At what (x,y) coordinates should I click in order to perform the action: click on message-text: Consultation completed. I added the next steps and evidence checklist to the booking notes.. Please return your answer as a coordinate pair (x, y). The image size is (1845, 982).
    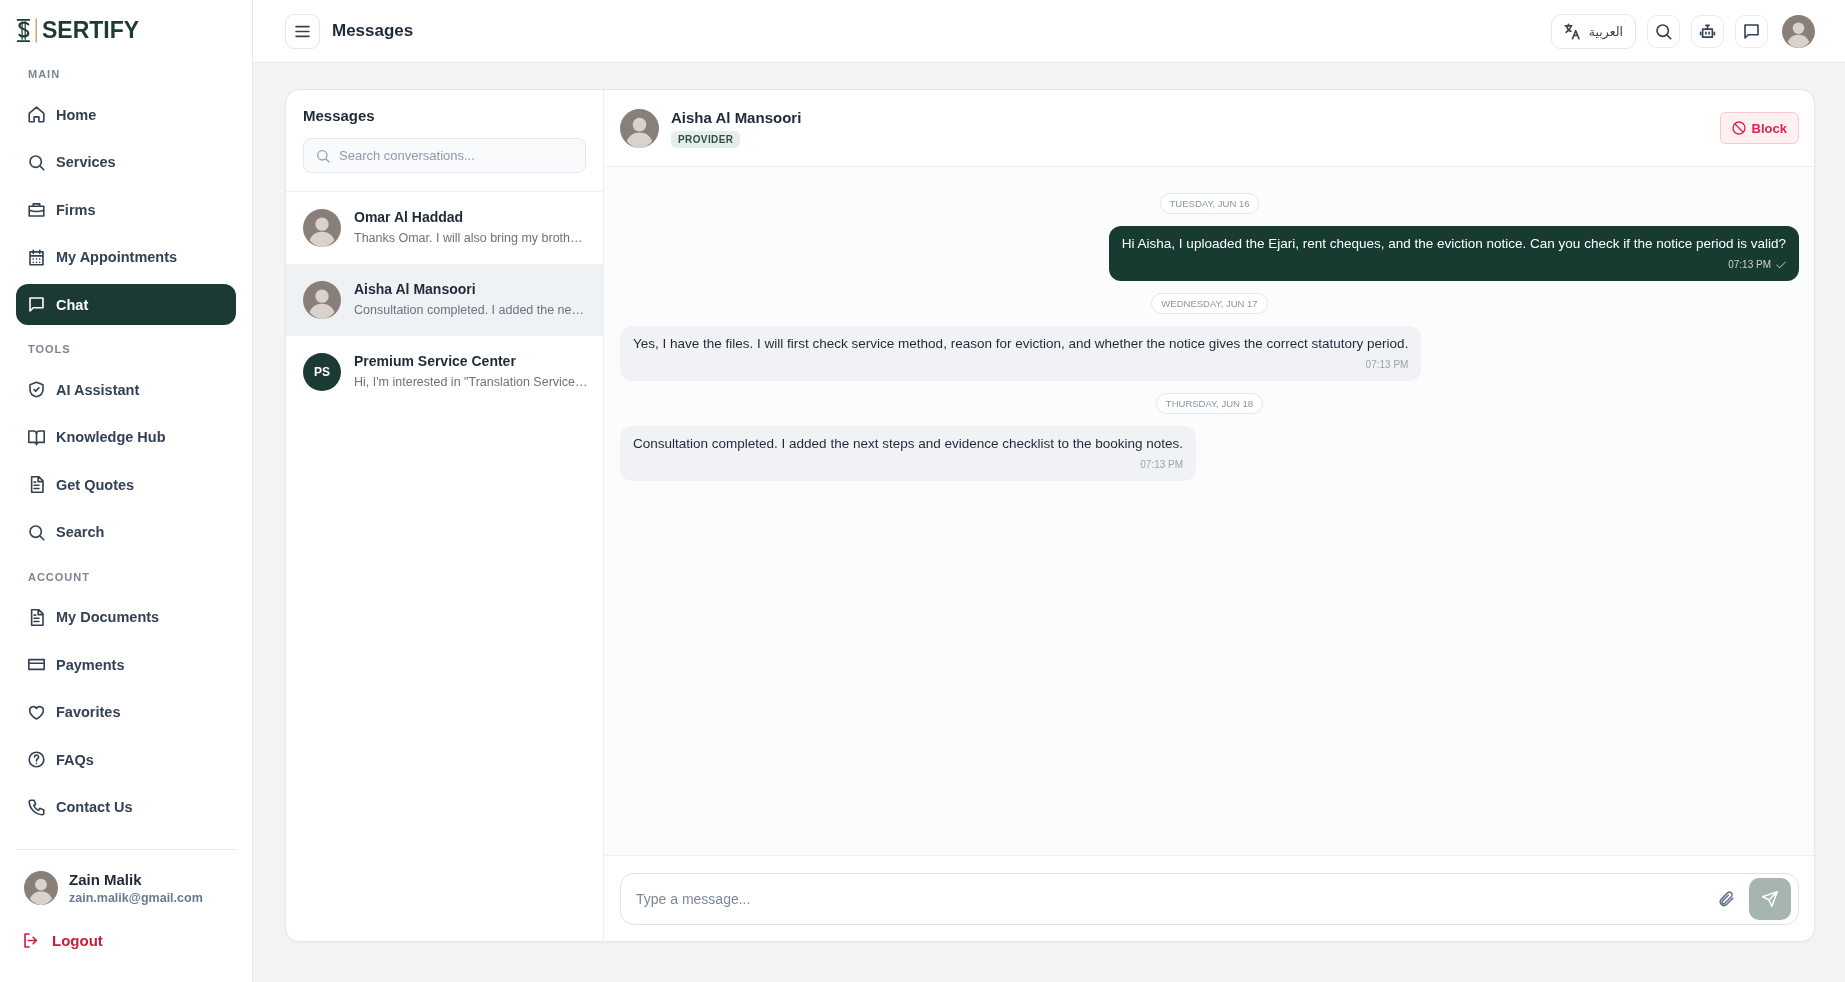
    Looking at the image, I should click on (908, 444).